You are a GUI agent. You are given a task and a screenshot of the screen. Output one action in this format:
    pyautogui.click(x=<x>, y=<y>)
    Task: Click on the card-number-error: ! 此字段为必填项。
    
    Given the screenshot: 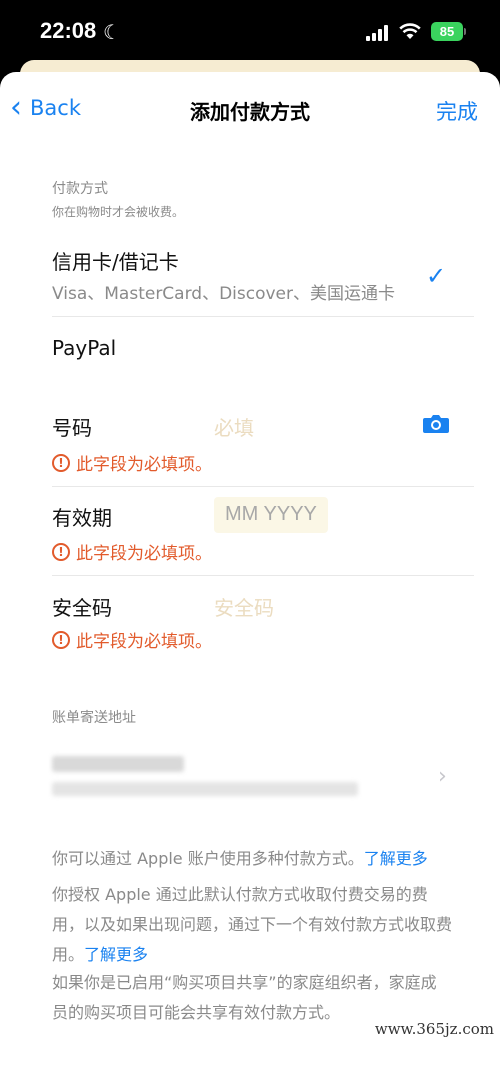 What is the action you would take?
    pyautogui.click(x=132, y=462)
    